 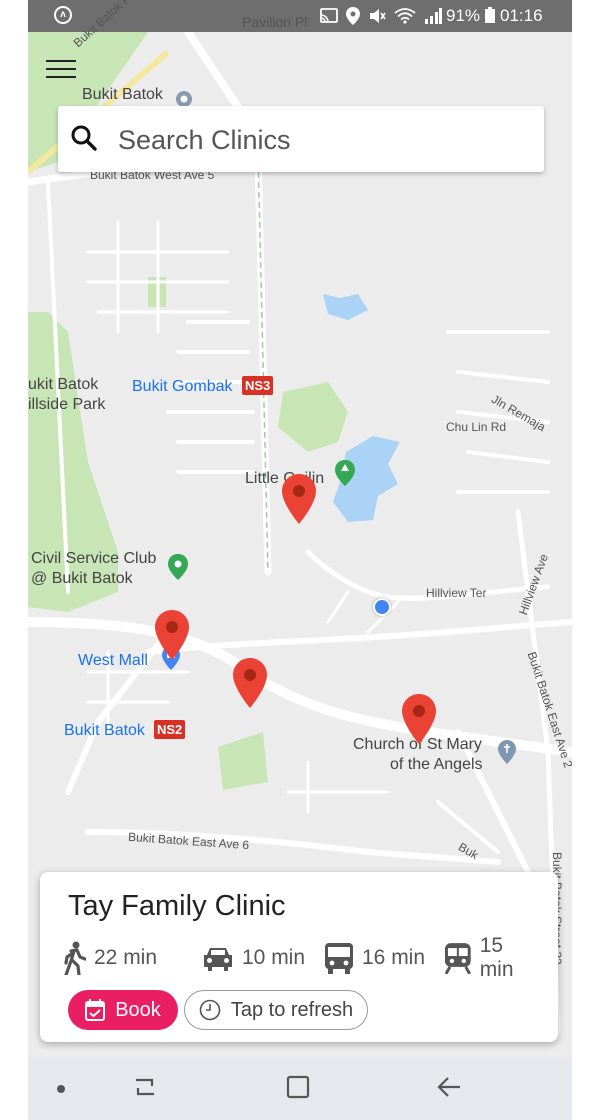 What do you see at coordinates (178, 567) in the screenshot?
I see `civil-service-pin-icon` at bounding box center [178, 567].